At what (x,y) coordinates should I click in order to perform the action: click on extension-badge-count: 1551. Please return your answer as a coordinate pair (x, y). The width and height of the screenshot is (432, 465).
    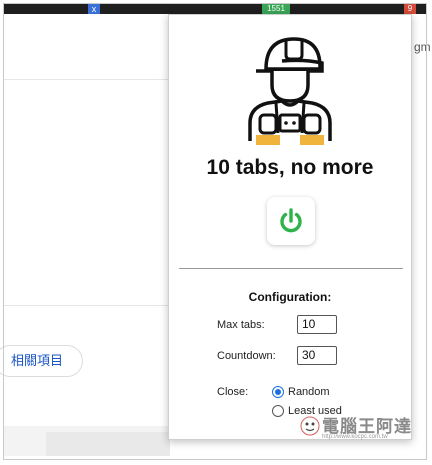
    Looking at the image, I should click on (276, 9).